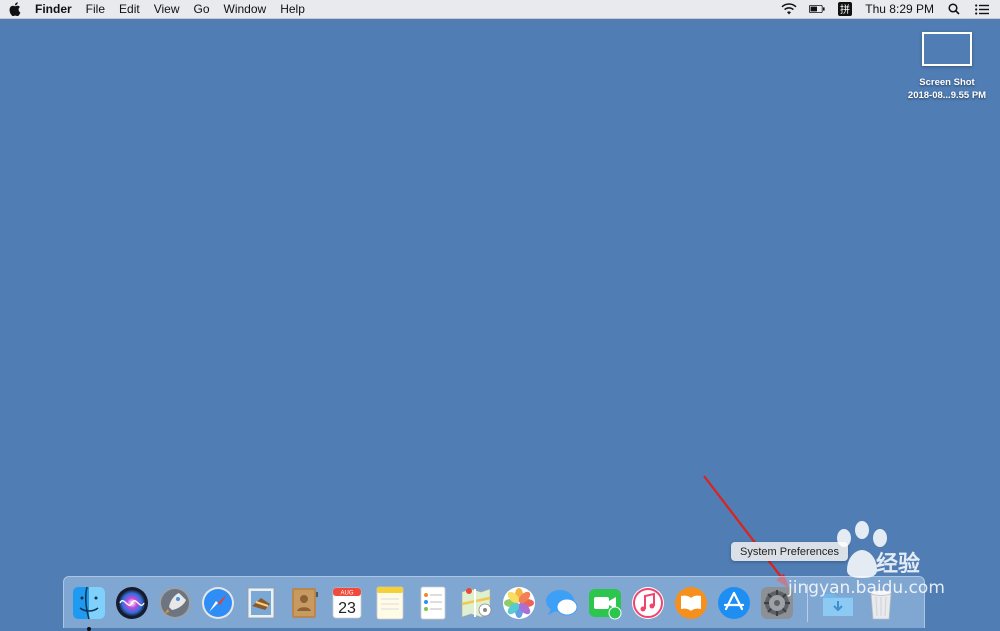 The width and height of the screenshot is (1000, 631). Describe the element at coordinates (789, 9) in the screenshot. I see `wifi-icon` at that location.